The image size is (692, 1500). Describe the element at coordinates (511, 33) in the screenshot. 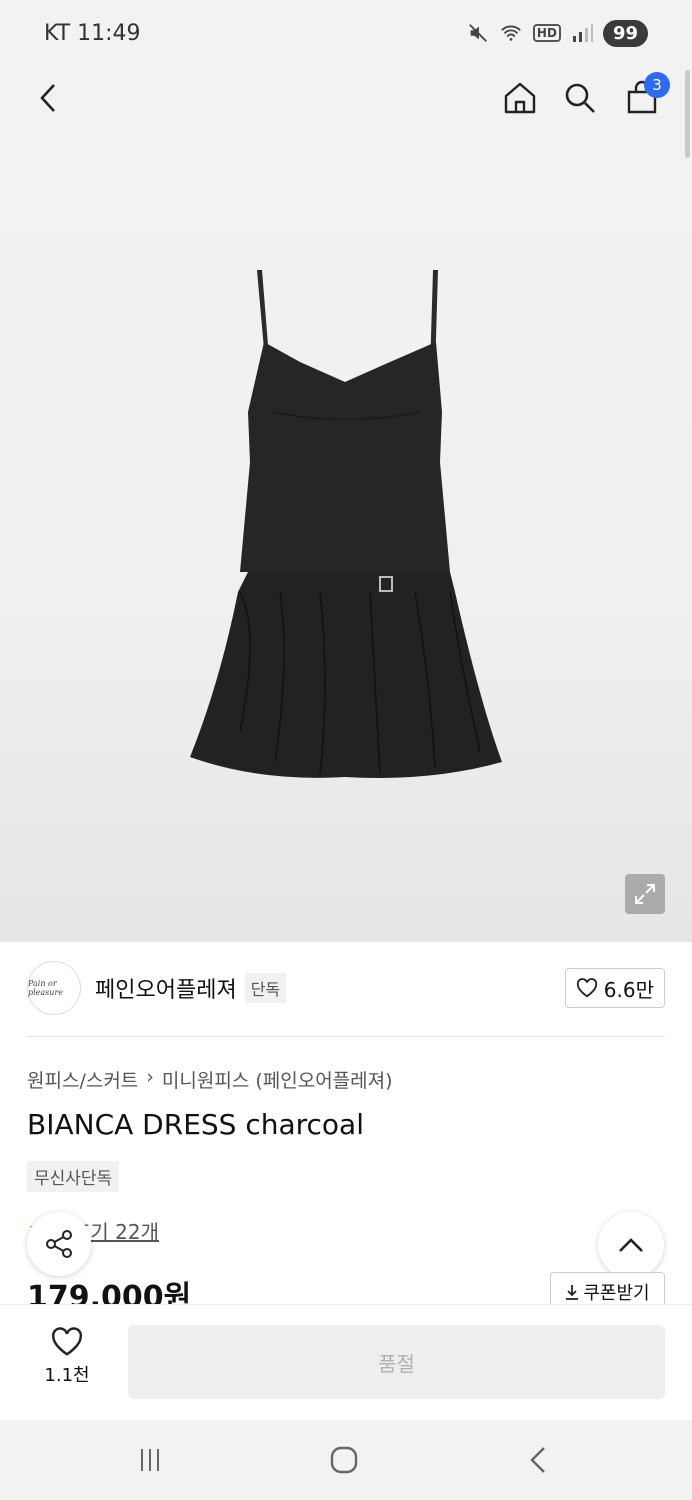

I see `wifi-icon` at that location.